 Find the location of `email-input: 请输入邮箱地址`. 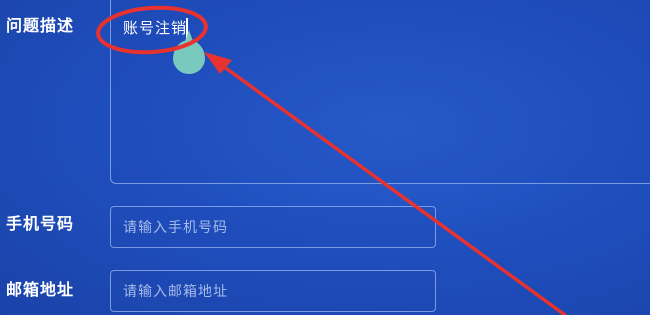

email-input: 请输入邮箱地址 is located at coordinates (273, 291).